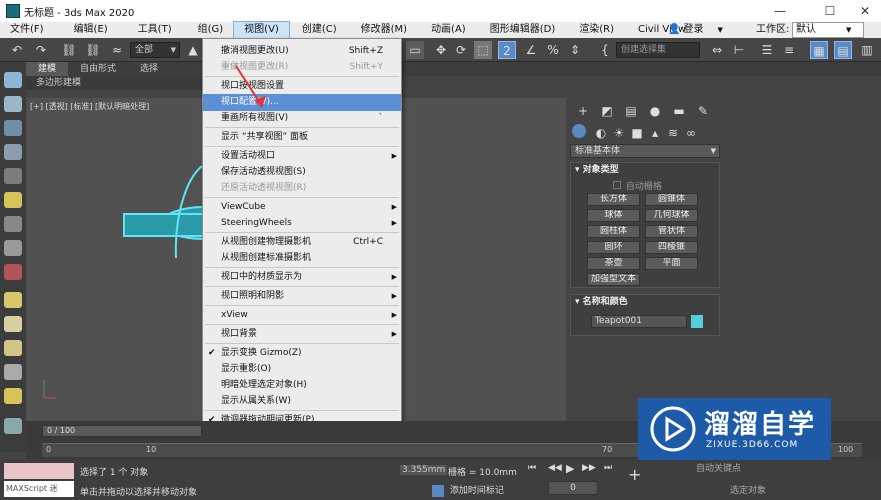 The image size is (881, 500). Describe the element at coordinates (302, 296) in the screenshot. I see `view-menu-item: 视口照明和阴影 ▶` at that location.